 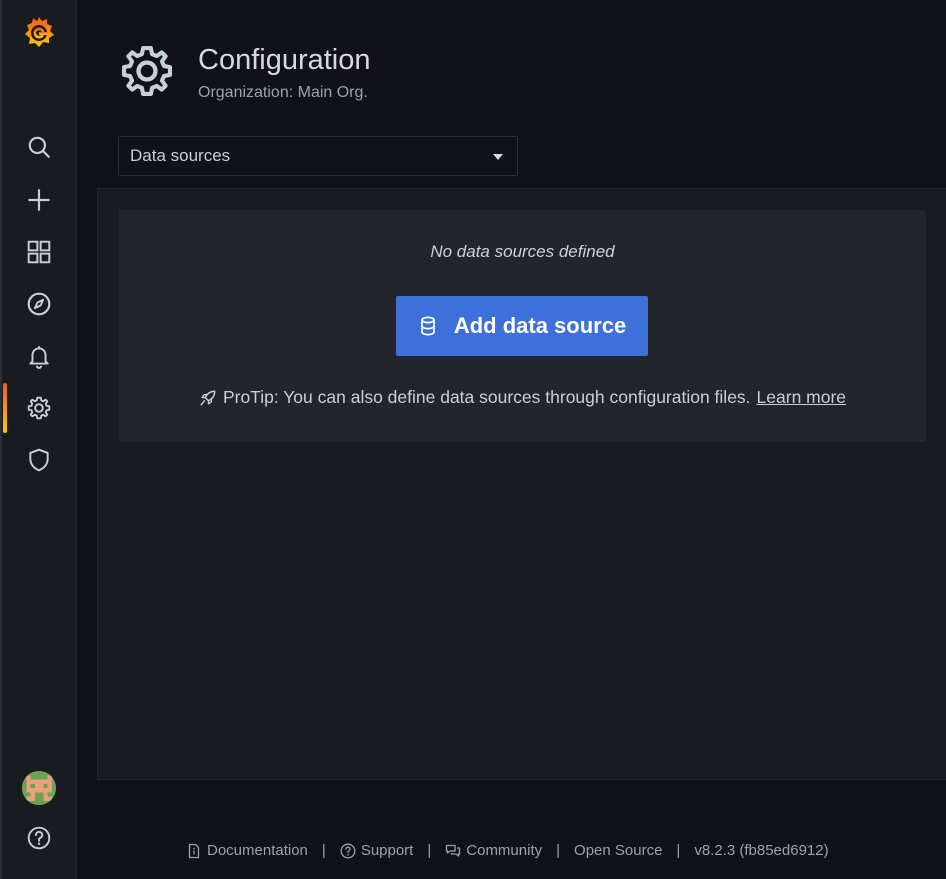 I want to click on sidebar-item-help, so click(x=38, y=838).